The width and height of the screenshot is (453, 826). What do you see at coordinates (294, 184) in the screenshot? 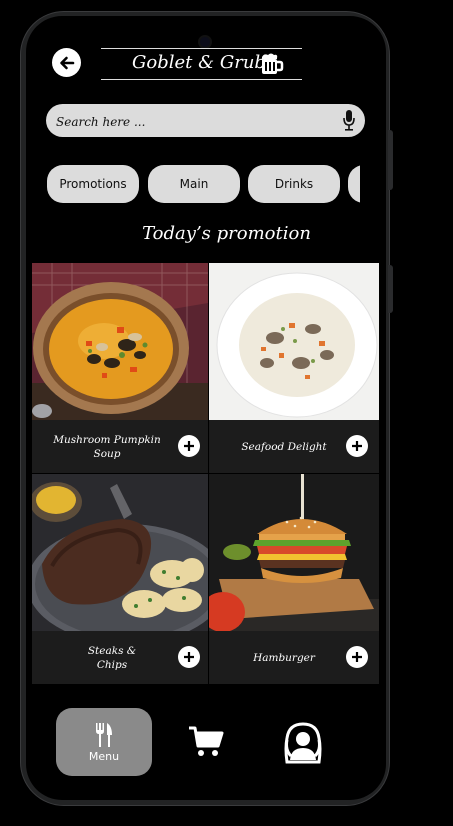
I see `tab-drinks: Drinks` at bounding box center [294, 184].